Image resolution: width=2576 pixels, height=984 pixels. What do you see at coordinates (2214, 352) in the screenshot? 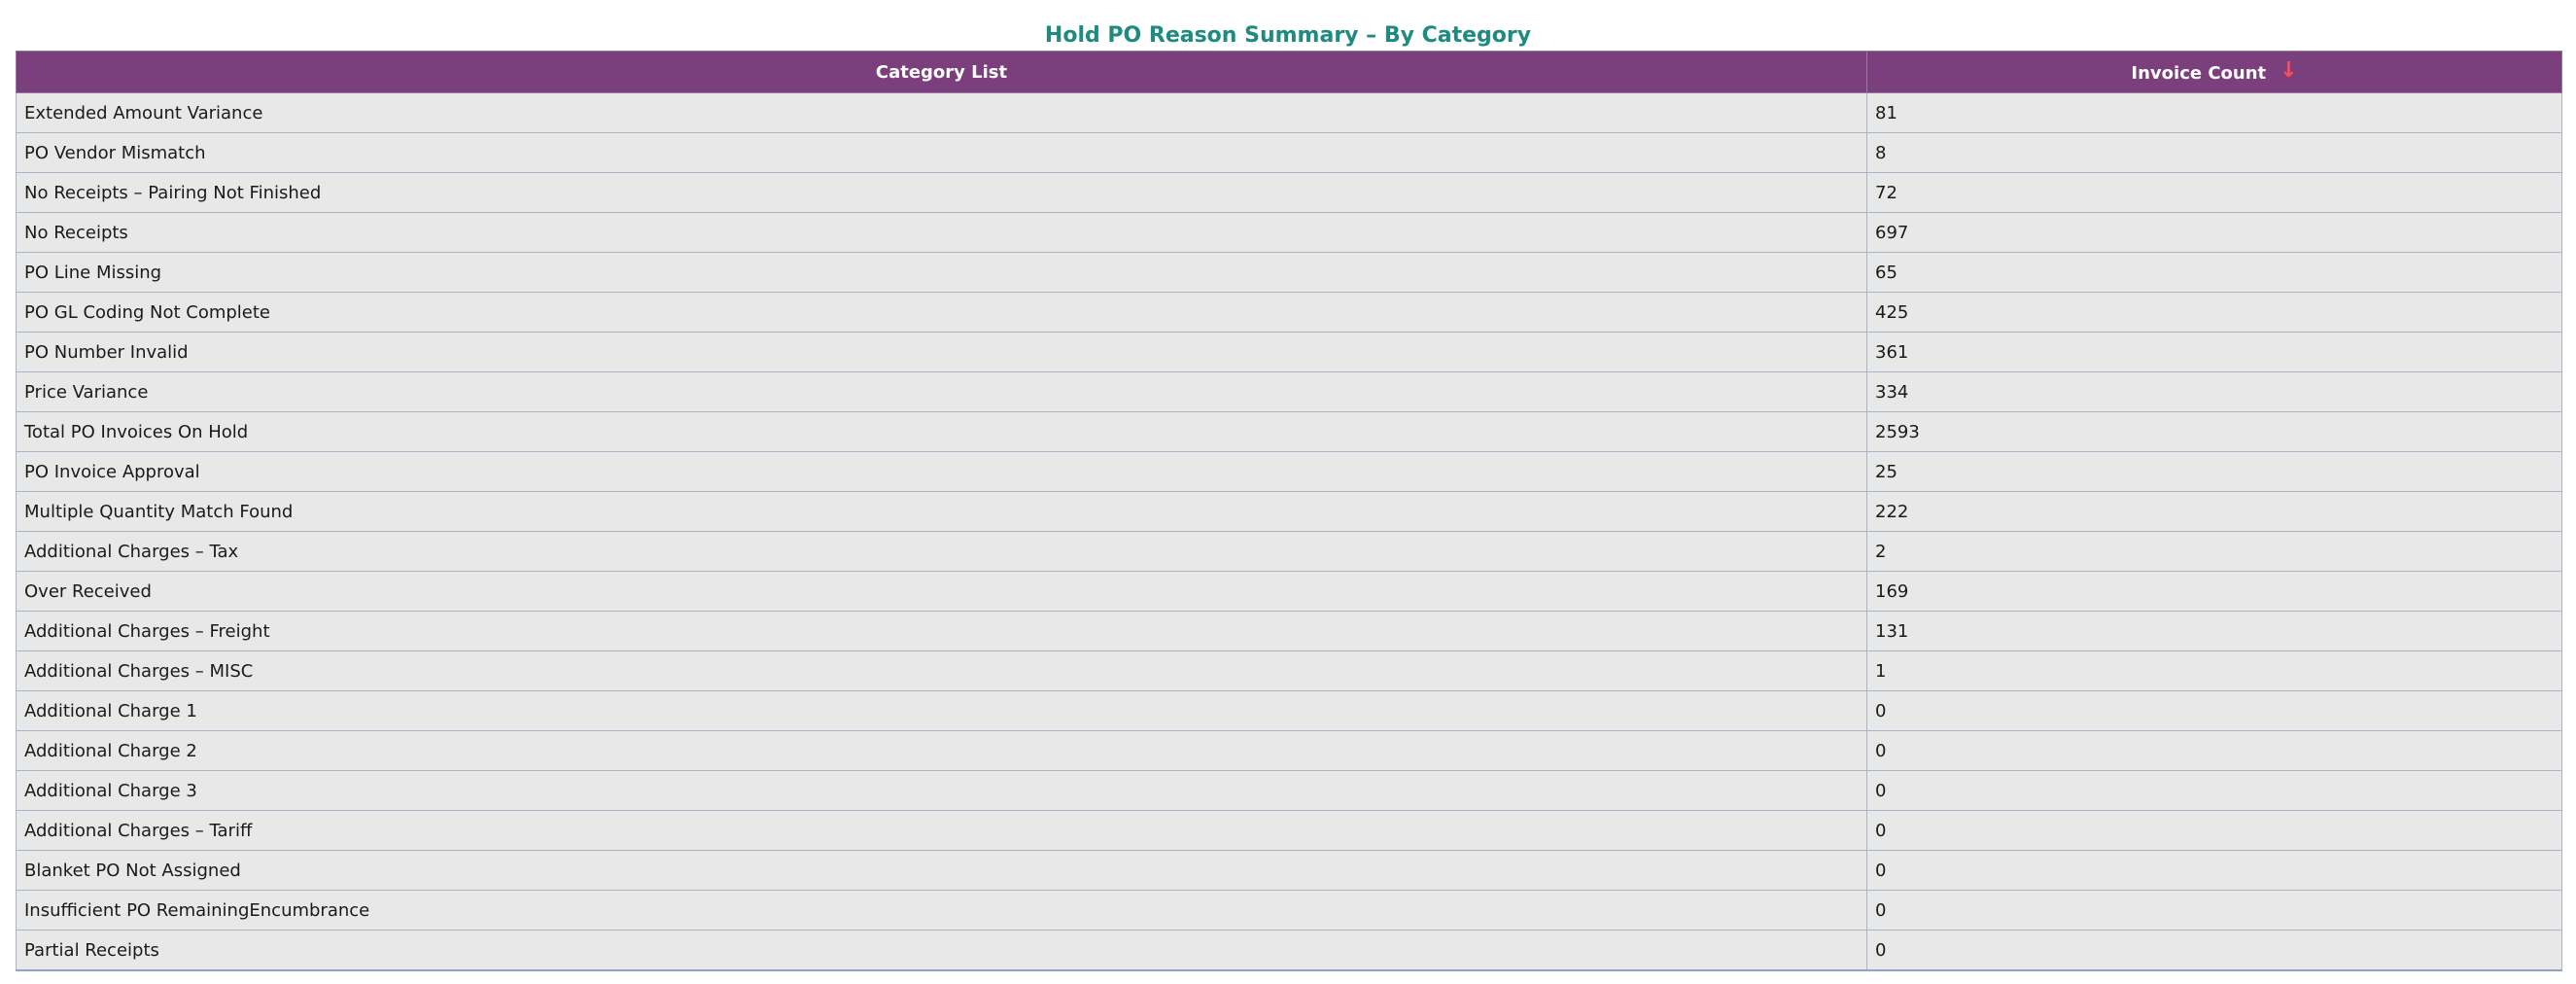
I see `invoice-count-cell: 361` at bounding box center [2214, 352].